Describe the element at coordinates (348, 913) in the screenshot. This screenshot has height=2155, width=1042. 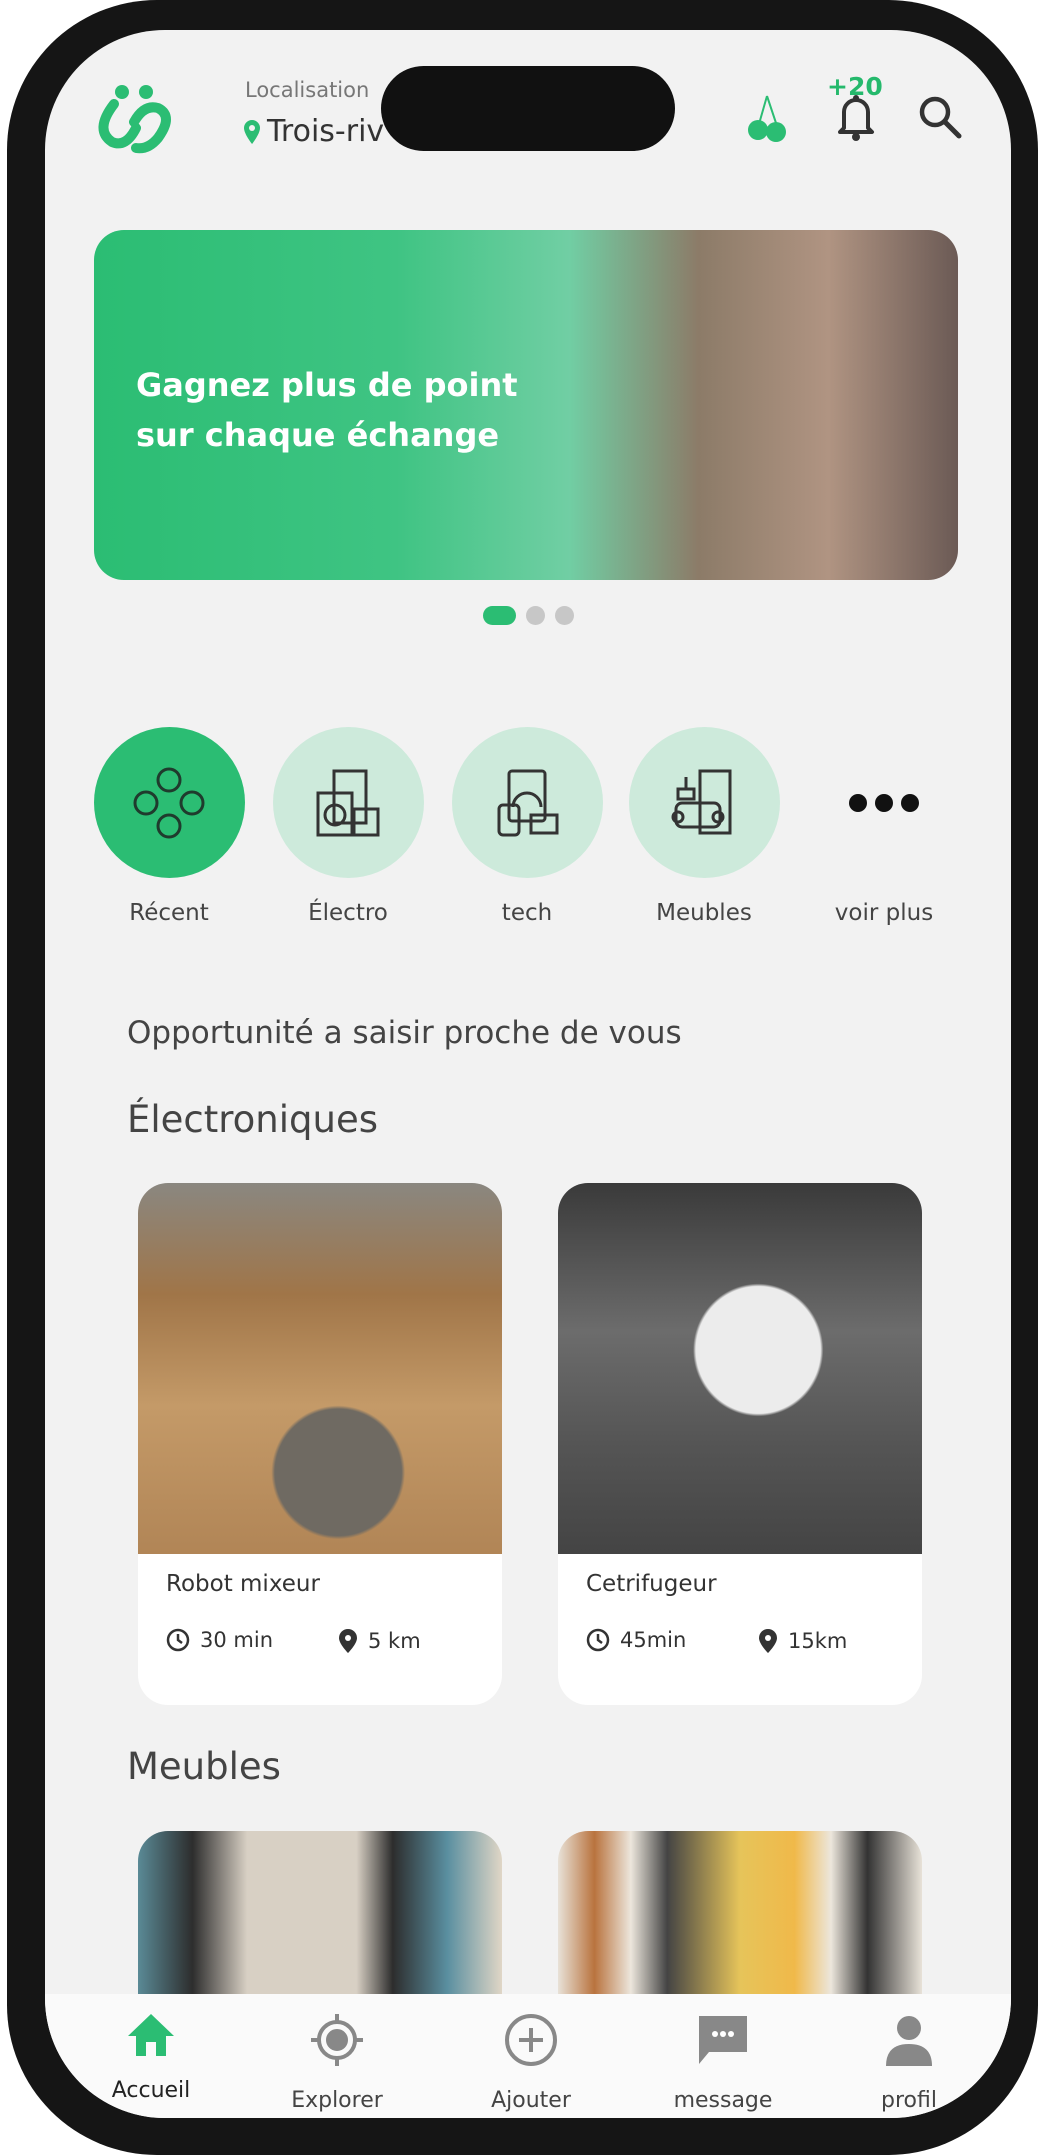
I see `category-label: Électro` at that location.